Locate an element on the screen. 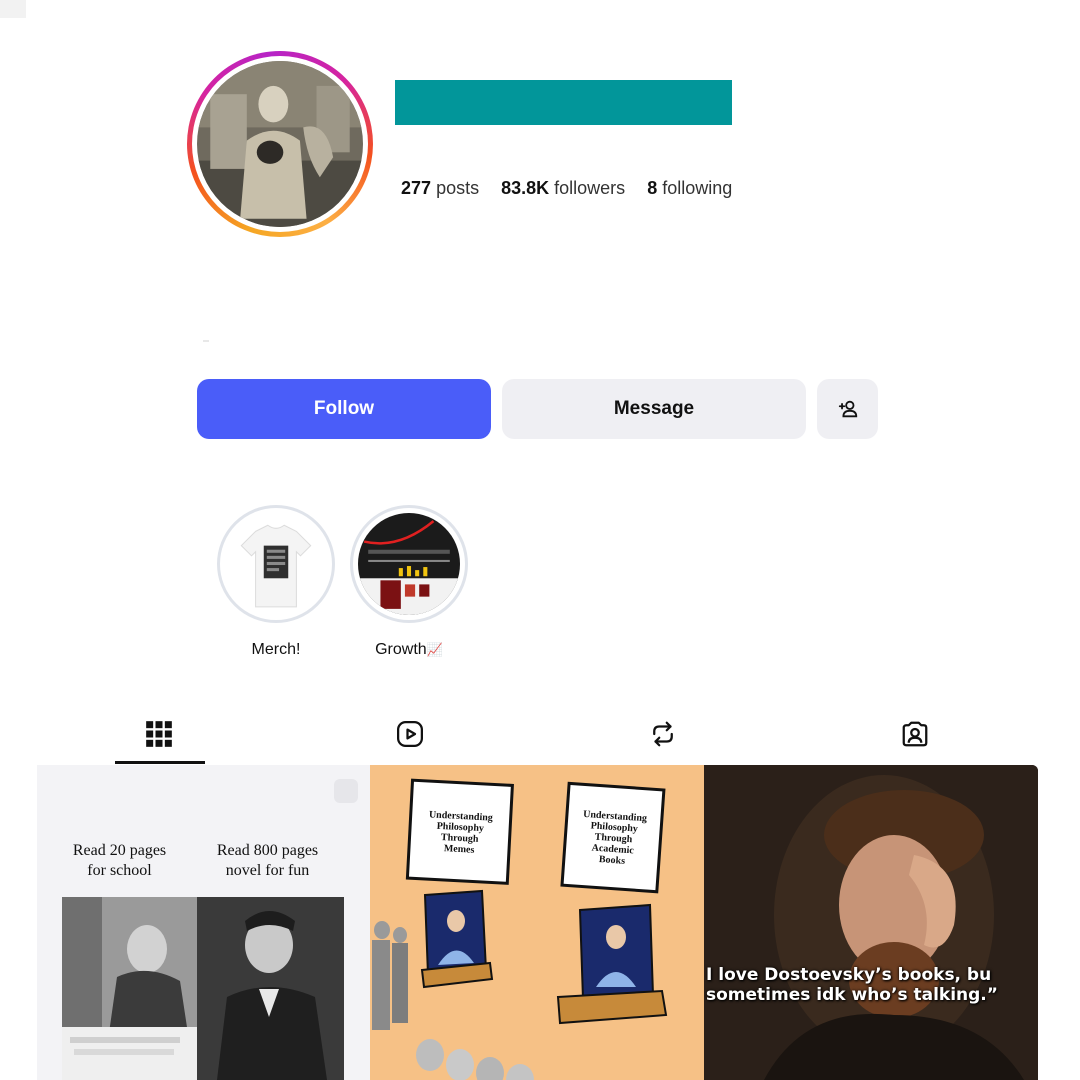 The width and height of the screenshot is (1080, 1080). follow-button: Follow is located at coordinates (344, 409).